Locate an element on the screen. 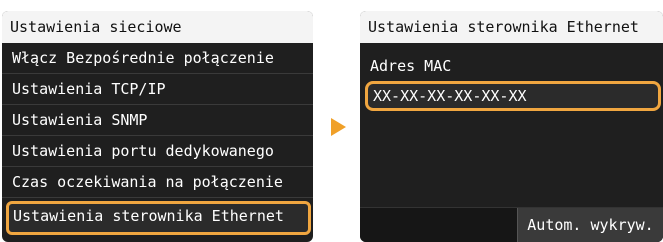 Image resolution: width=663 pixels, height=242 pixels. menu-item-dedicated-port-settings: Ustawienia portu dedykowanego is located at coordinates (157, 151).